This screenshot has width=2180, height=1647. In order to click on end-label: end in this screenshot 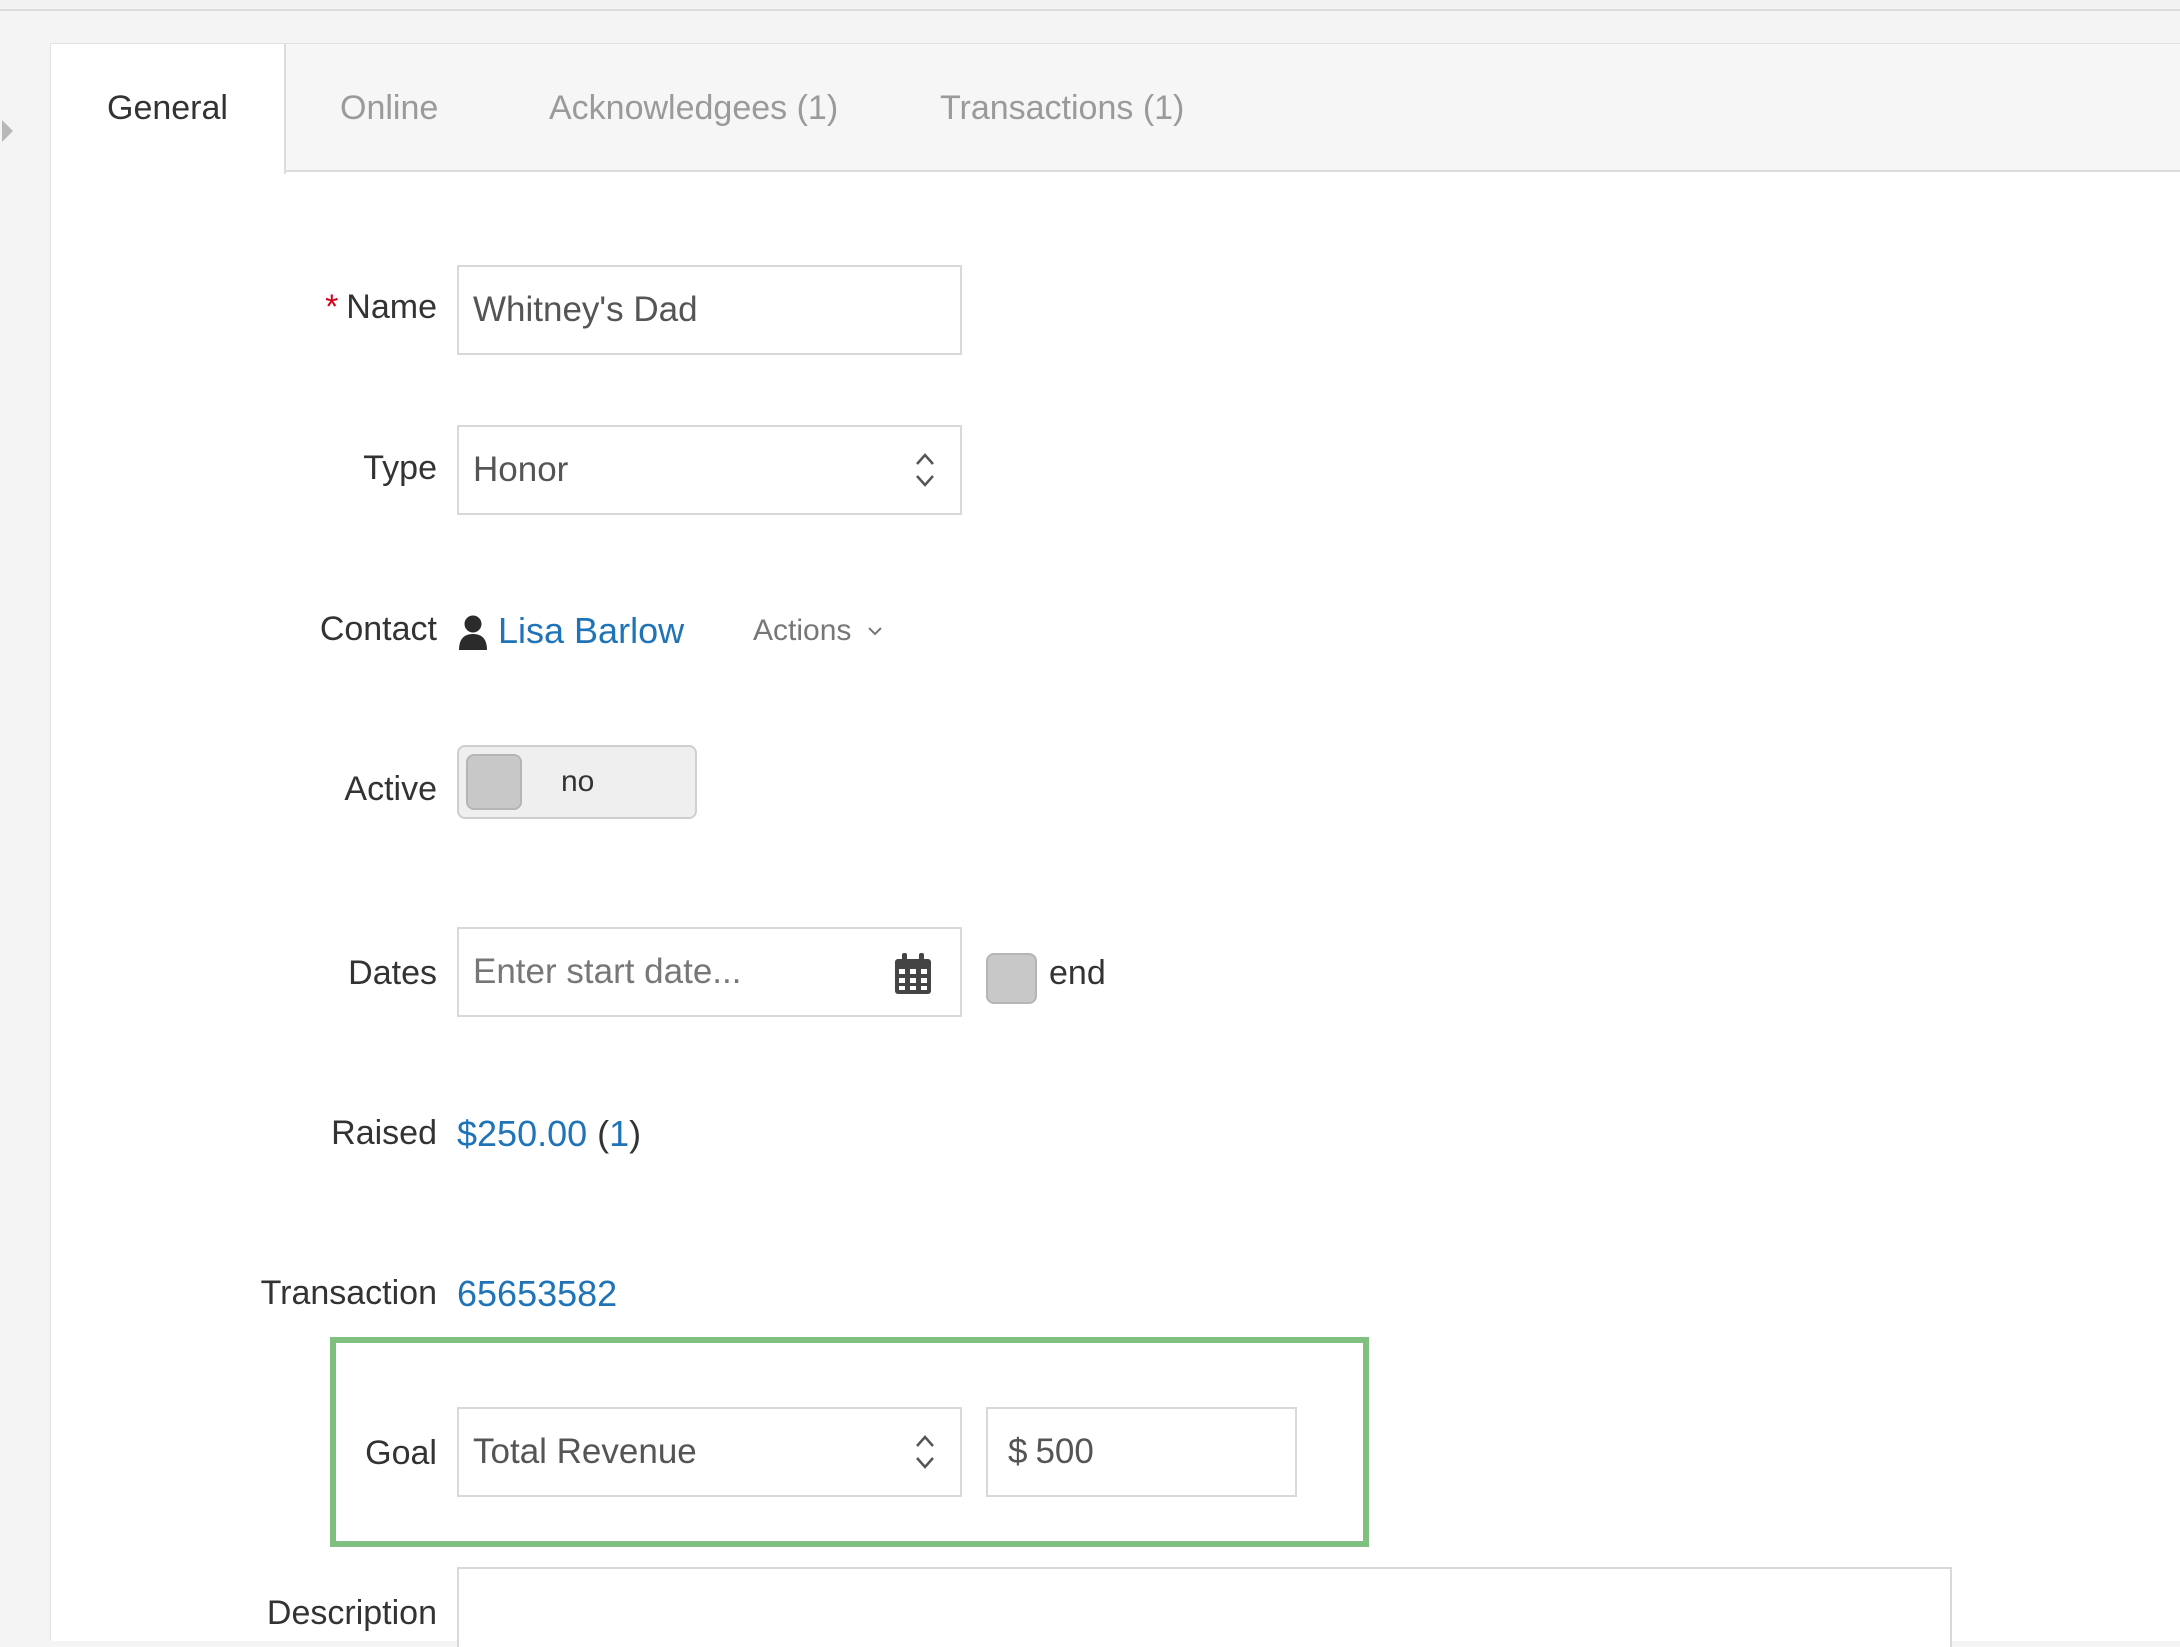, I will do `click(1077, 973)`.